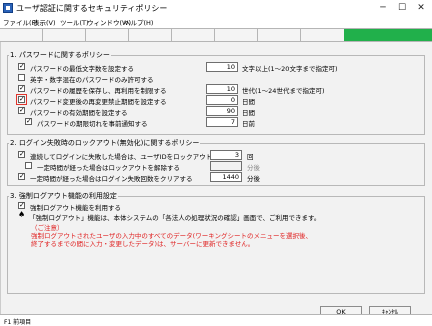  I want to click on unlock-timer-checkbox, so click(28, 165).